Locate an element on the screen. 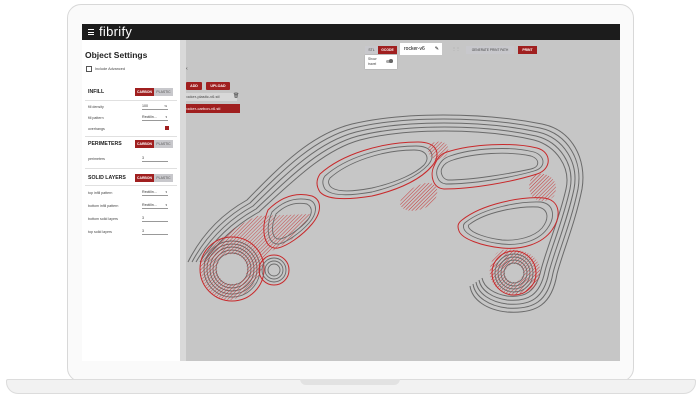 Image resolution: width=700 pixels, height=400 pixels. pocket-lower-right is located at coordinates (508, 223).